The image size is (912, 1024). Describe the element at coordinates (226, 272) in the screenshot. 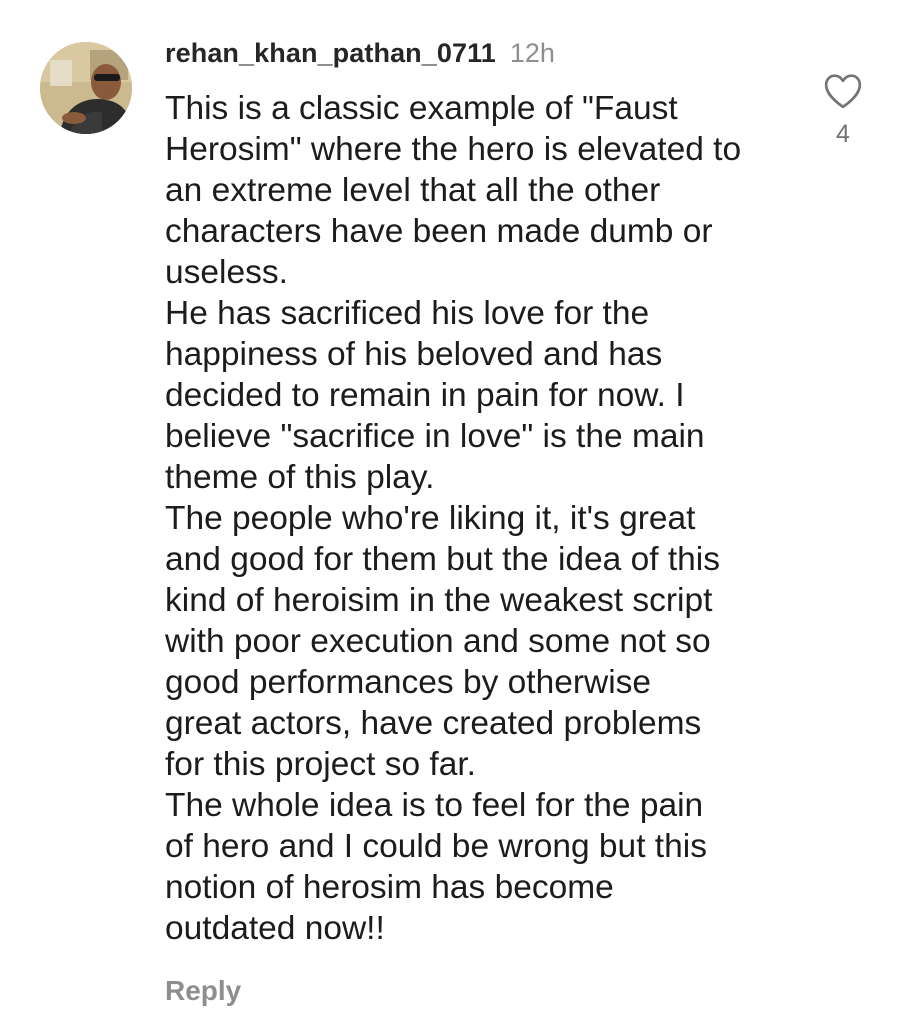

I see `comment-line: useless.` at that location.